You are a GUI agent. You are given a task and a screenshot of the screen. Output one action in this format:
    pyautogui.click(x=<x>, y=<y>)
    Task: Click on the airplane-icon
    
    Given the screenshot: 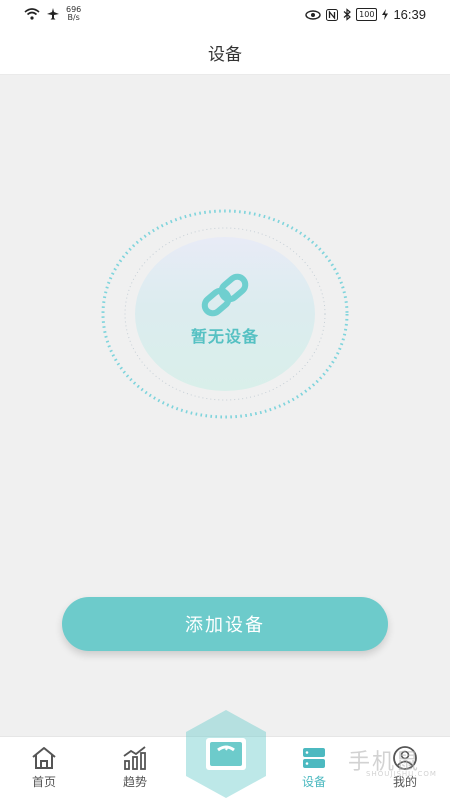 What is the action you would take?
    pyautogui.click(x=53, y=14)
    